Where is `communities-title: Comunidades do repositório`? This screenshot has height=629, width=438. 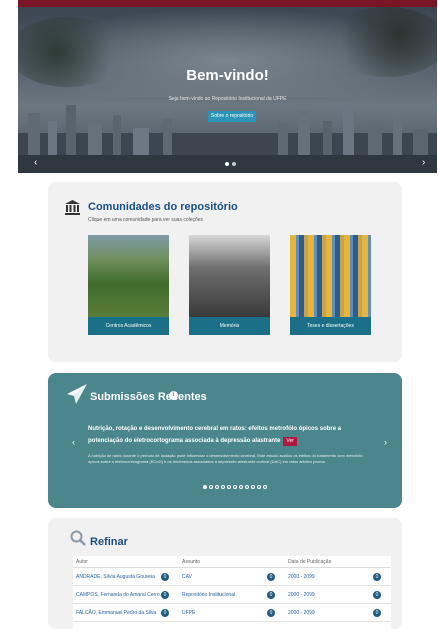
communities-title: Comunidades do repositório is located at coordinates (163, 207).